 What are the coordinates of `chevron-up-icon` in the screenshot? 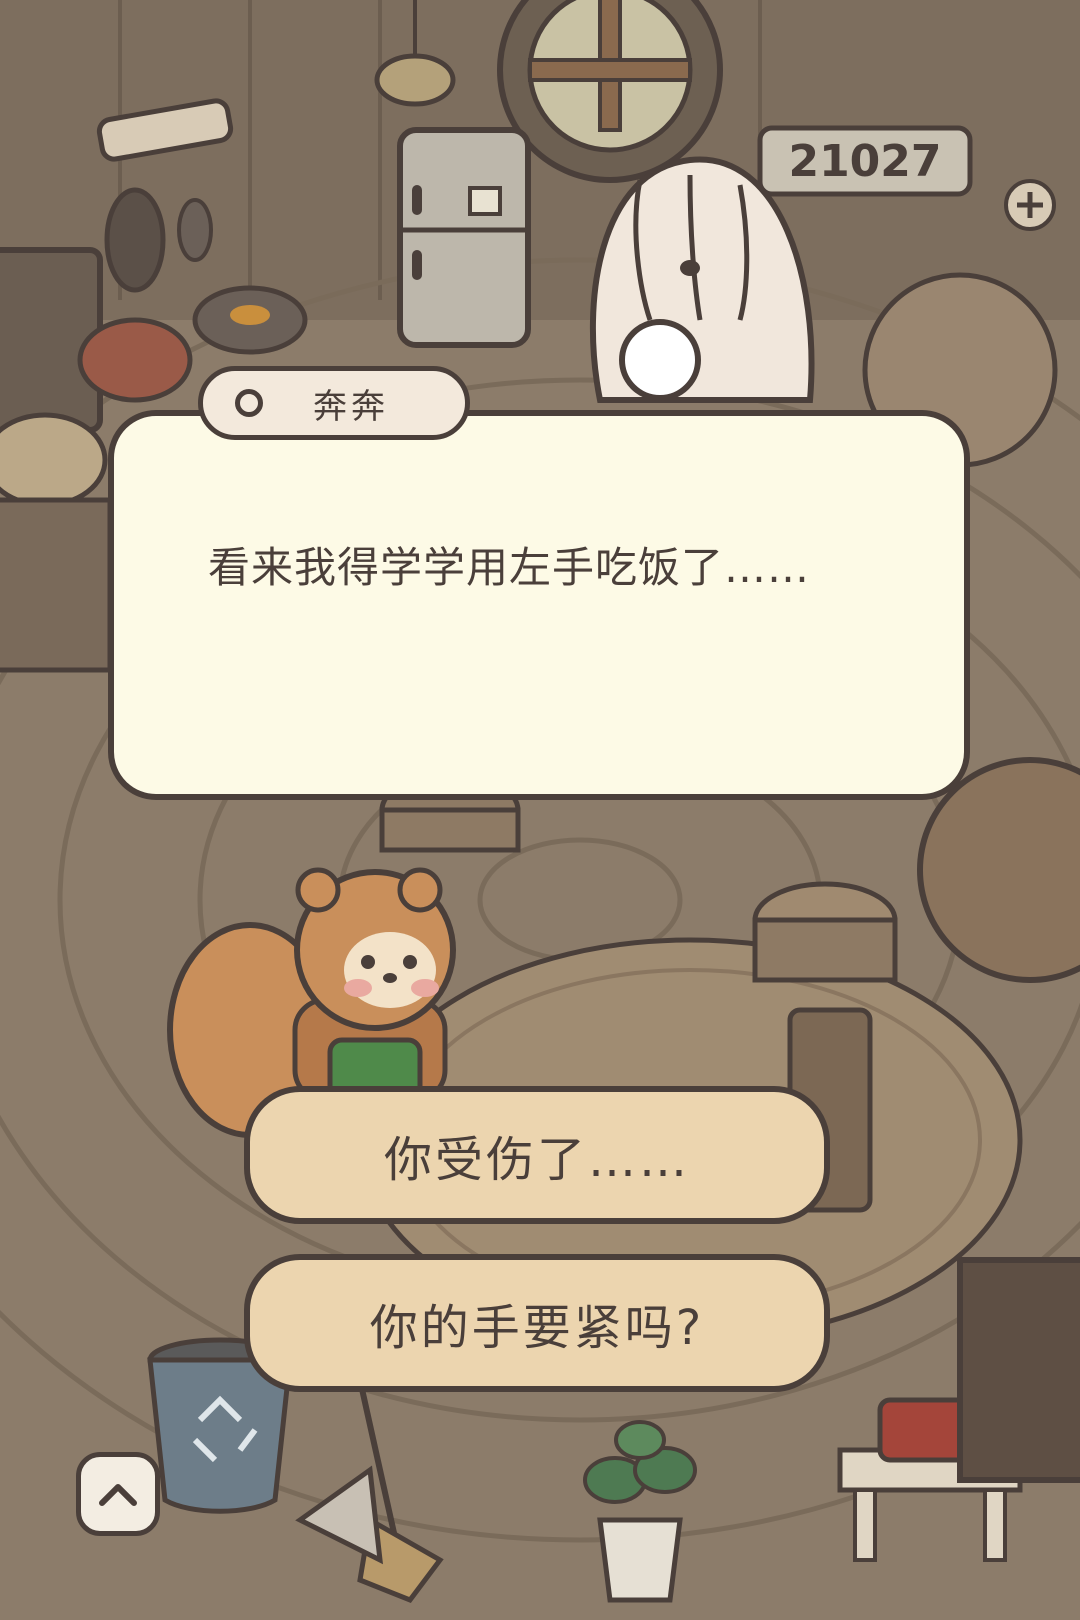 It's located at (118, 1495).